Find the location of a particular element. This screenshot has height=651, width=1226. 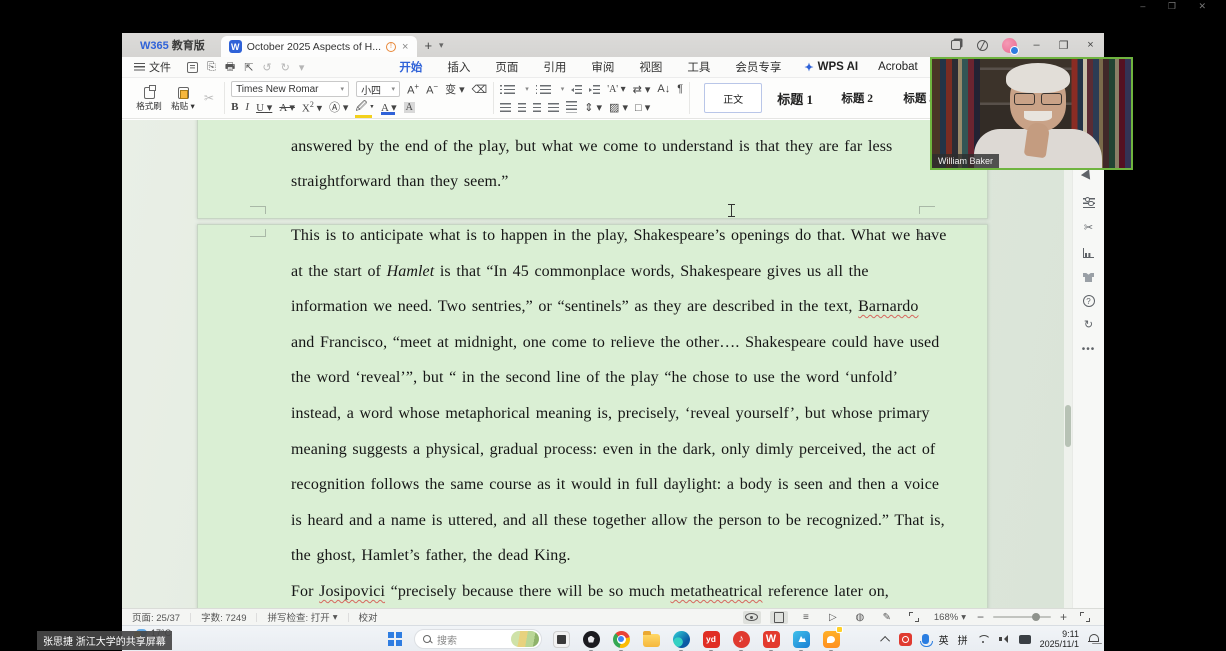

zoom-percent: 168% ▾ is located at coordinates (950, 617).